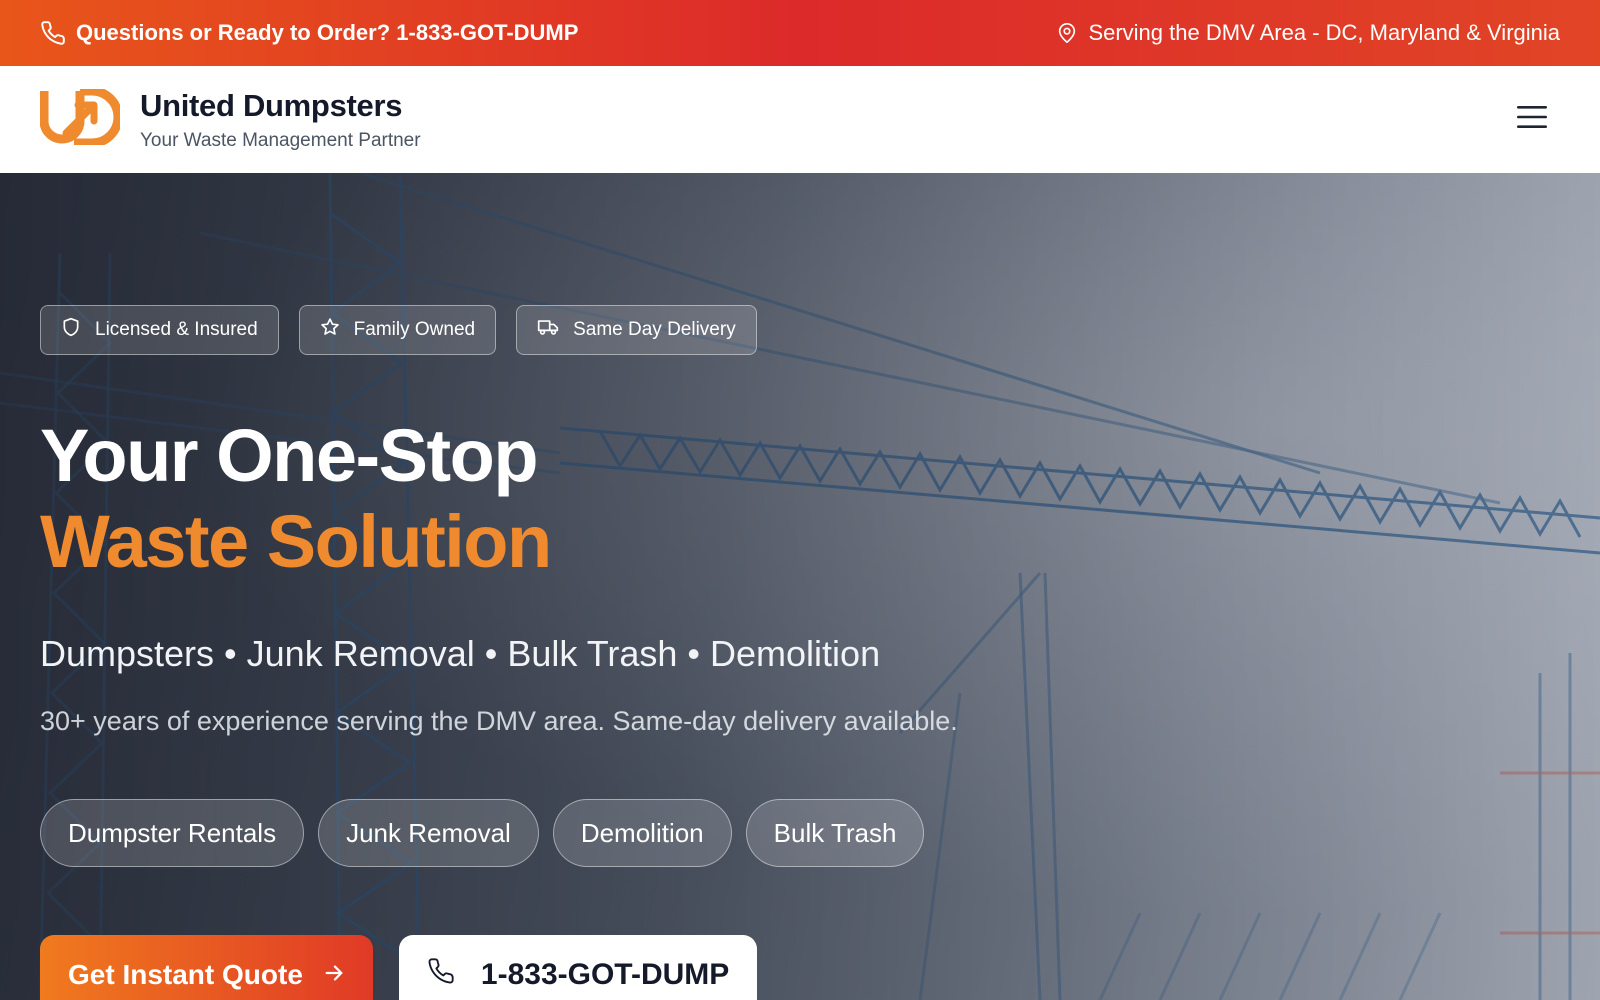 This screenshot has height=1000, width=1600. I want to click on badge-label: Family Owned, so click(414, 329).